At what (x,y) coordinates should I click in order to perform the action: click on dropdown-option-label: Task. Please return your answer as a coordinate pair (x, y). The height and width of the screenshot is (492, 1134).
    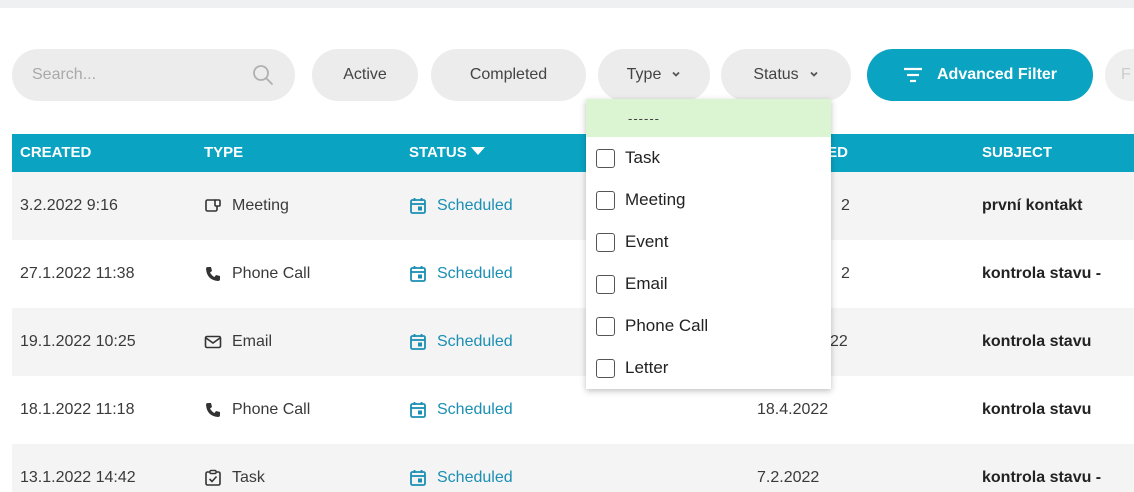
    Looking at the image, I should click on (642, 157).